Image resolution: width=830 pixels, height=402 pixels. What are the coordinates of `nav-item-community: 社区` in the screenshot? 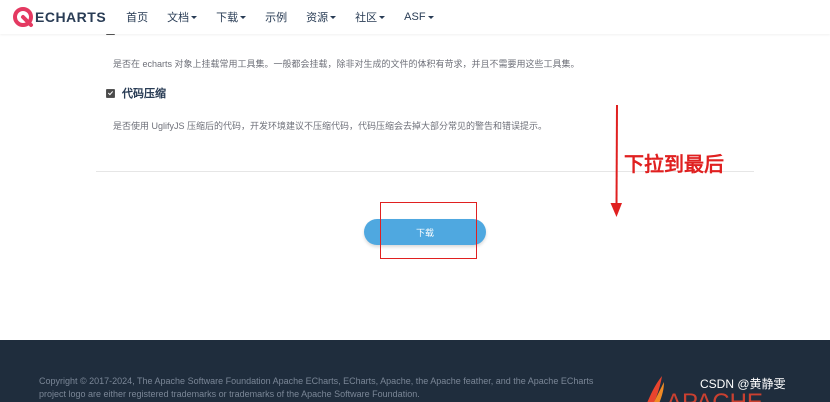 It's located at (370, 17).